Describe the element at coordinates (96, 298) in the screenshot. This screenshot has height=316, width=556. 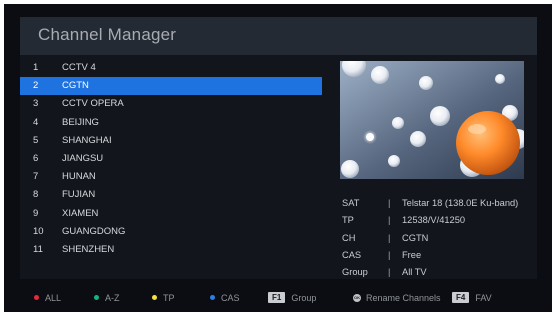
I see `green-dot-icon` at that location.